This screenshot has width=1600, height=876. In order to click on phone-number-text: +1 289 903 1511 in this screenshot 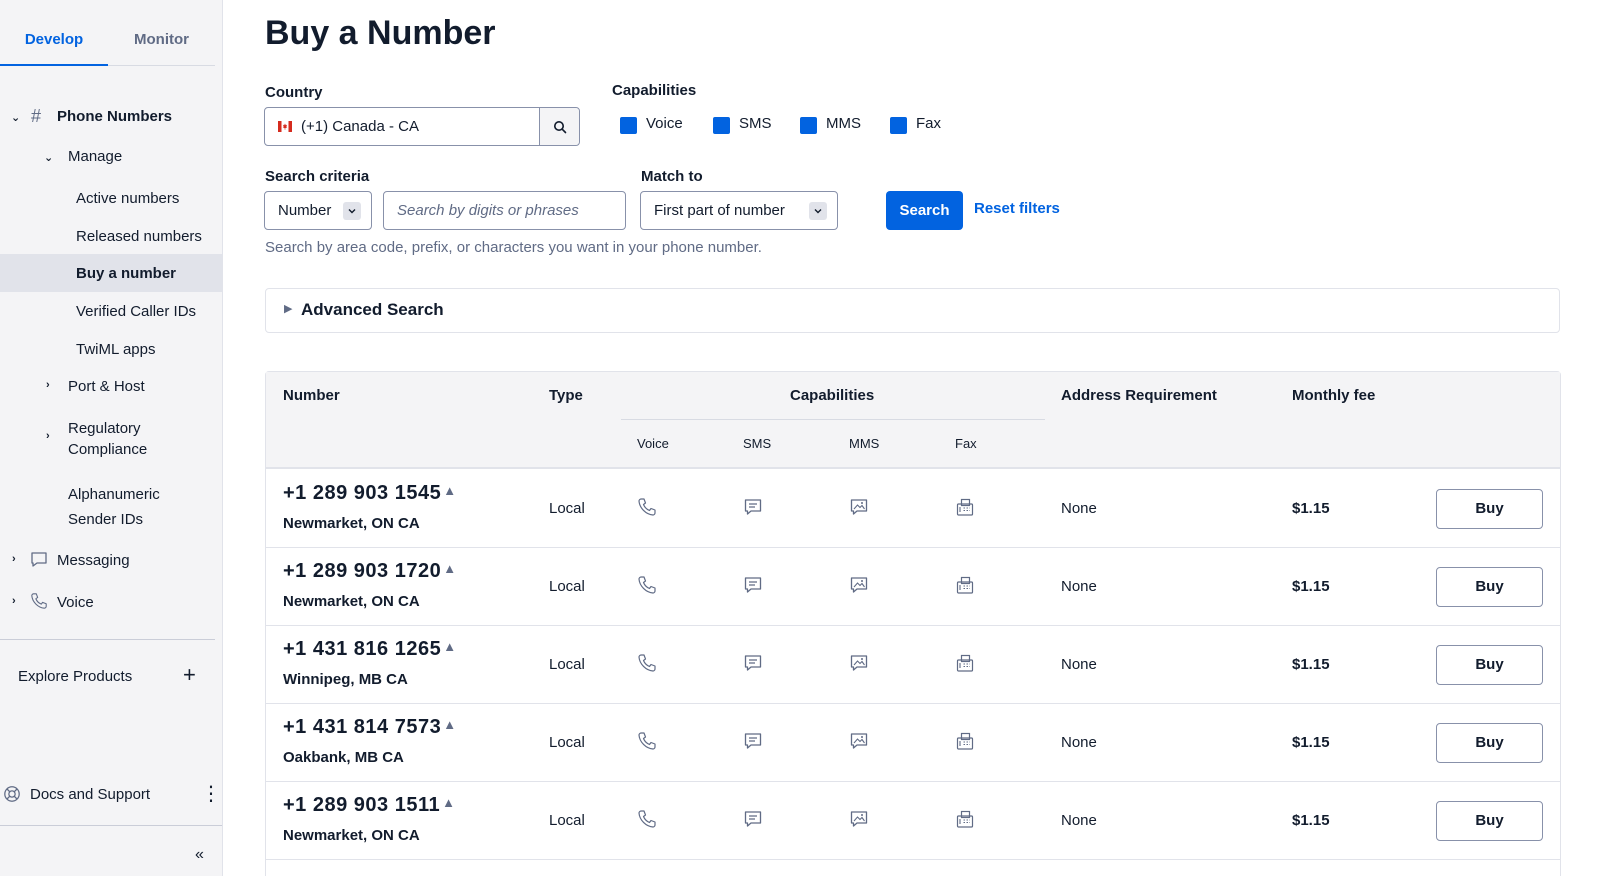, I will do `click(362, 805)`.